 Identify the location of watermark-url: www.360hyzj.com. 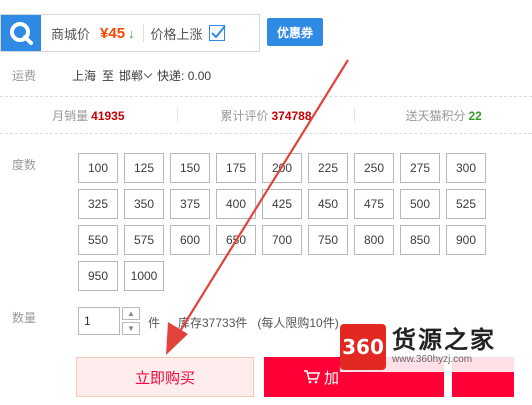
(432, 359).